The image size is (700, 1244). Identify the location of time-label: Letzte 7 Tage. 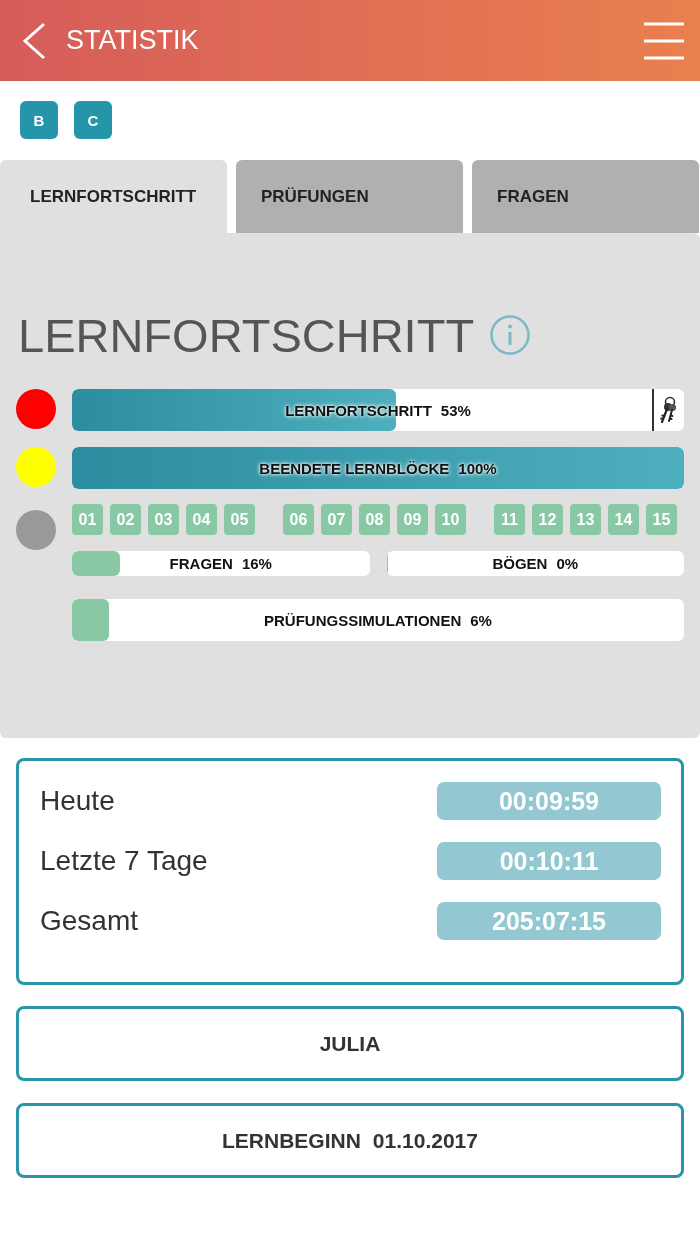
(124, 861).